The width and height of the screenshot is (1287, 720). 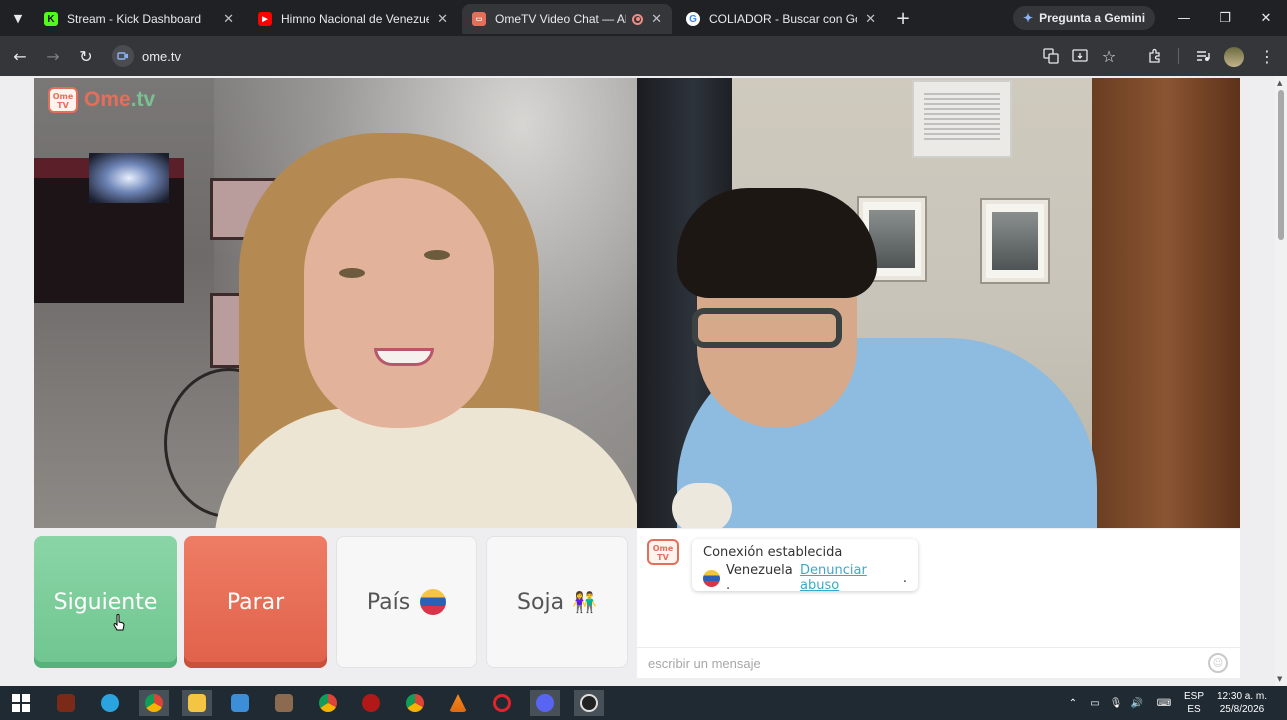 I want to click on person-face, so click(x=399, y=303).